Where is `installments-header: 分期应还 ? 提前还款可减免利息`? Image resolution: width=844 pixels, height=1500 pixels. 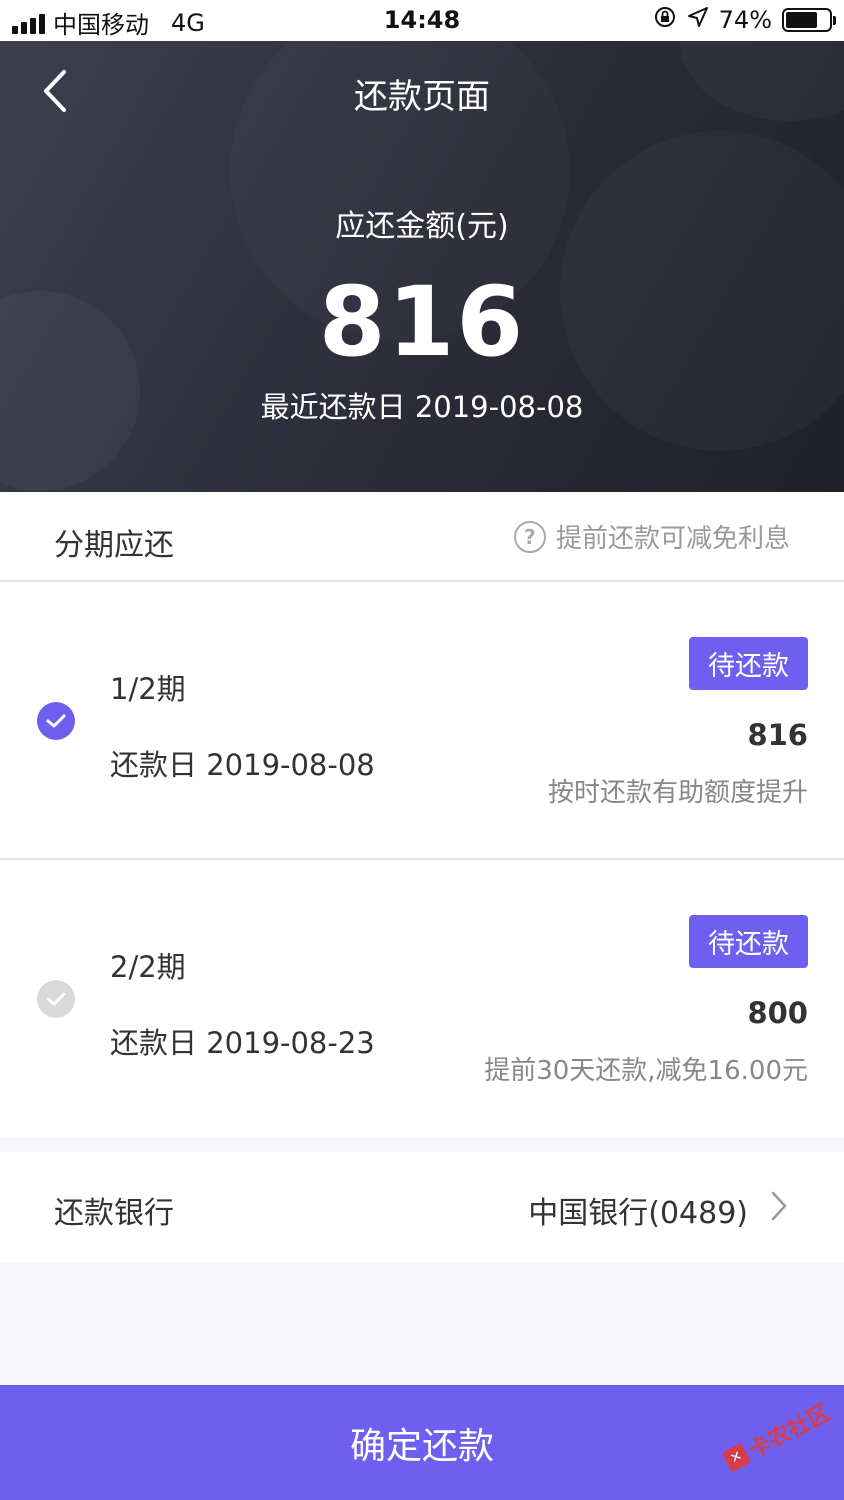
installments-header: 分期应还 ? 提前还款可减免利息 is located at coordinates (422, 537).